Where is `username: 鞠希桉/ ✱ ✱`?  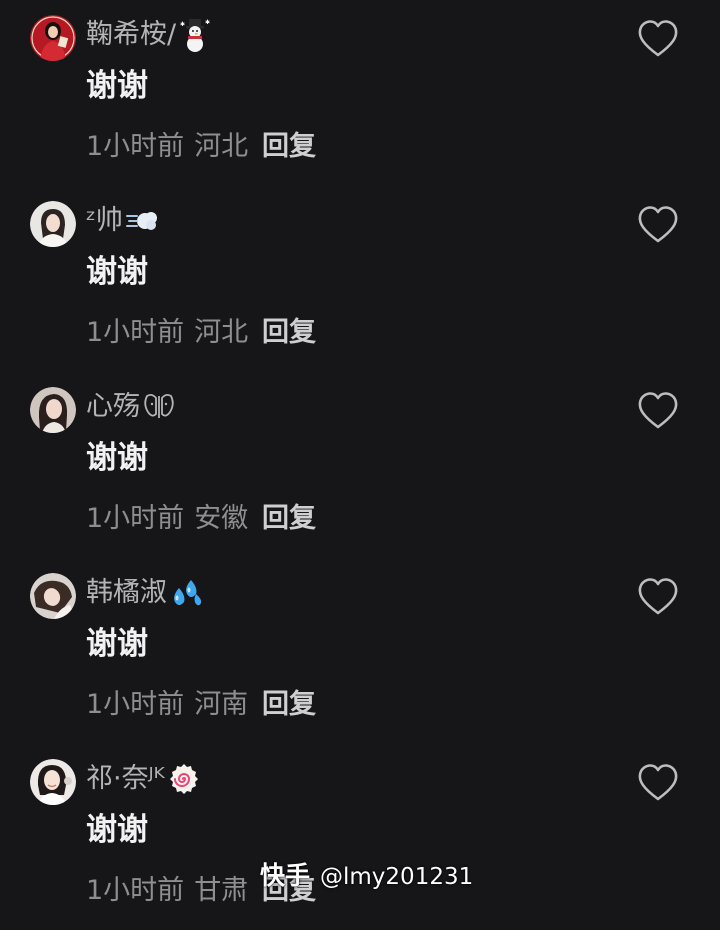 username: 鞠希桉/ ✱ ✱ is located at coordinates (149, 35).